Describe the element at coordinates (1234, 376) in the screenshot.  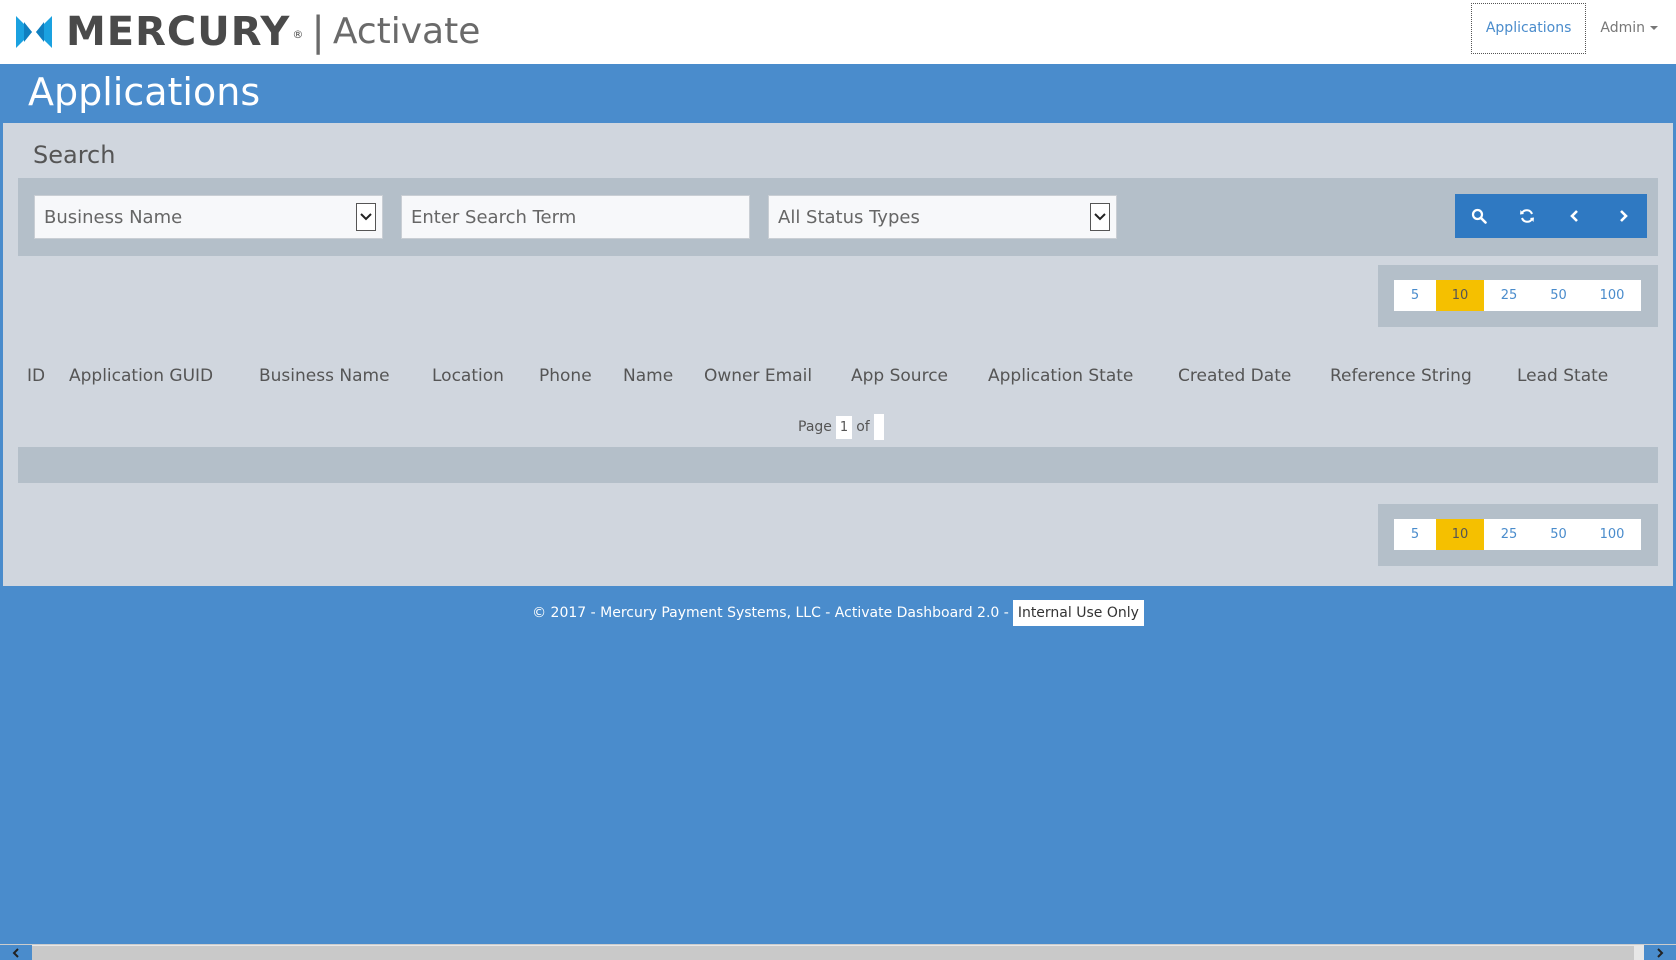
I see `column-header-created-date: Created Date` at that location.